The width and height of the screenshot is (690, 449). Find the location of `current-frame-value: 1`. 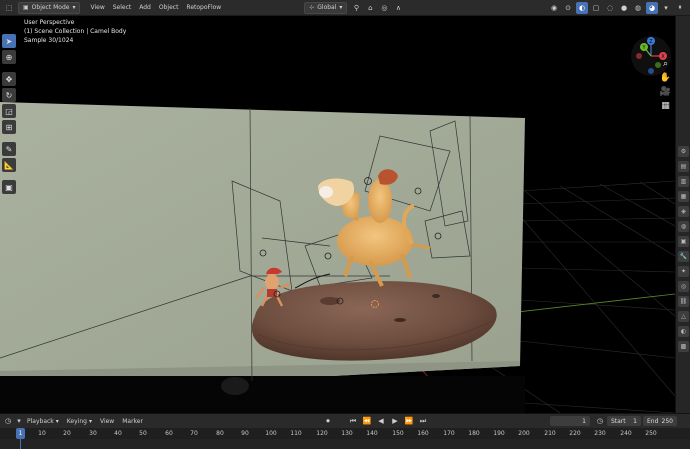

current-frame-value: 1 is located at coordinates (584, 421).